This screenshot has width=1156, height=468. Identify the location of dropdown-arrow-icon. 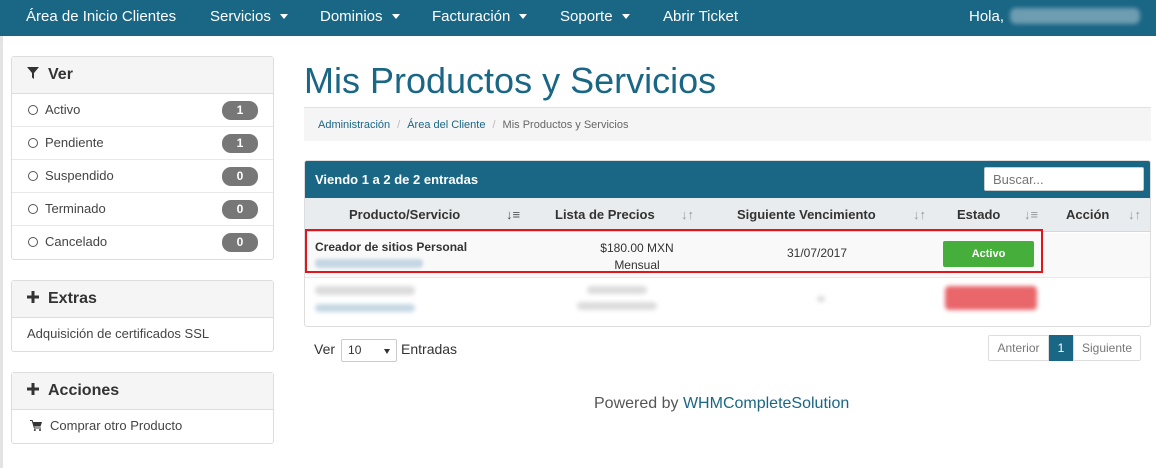
(387, 351).